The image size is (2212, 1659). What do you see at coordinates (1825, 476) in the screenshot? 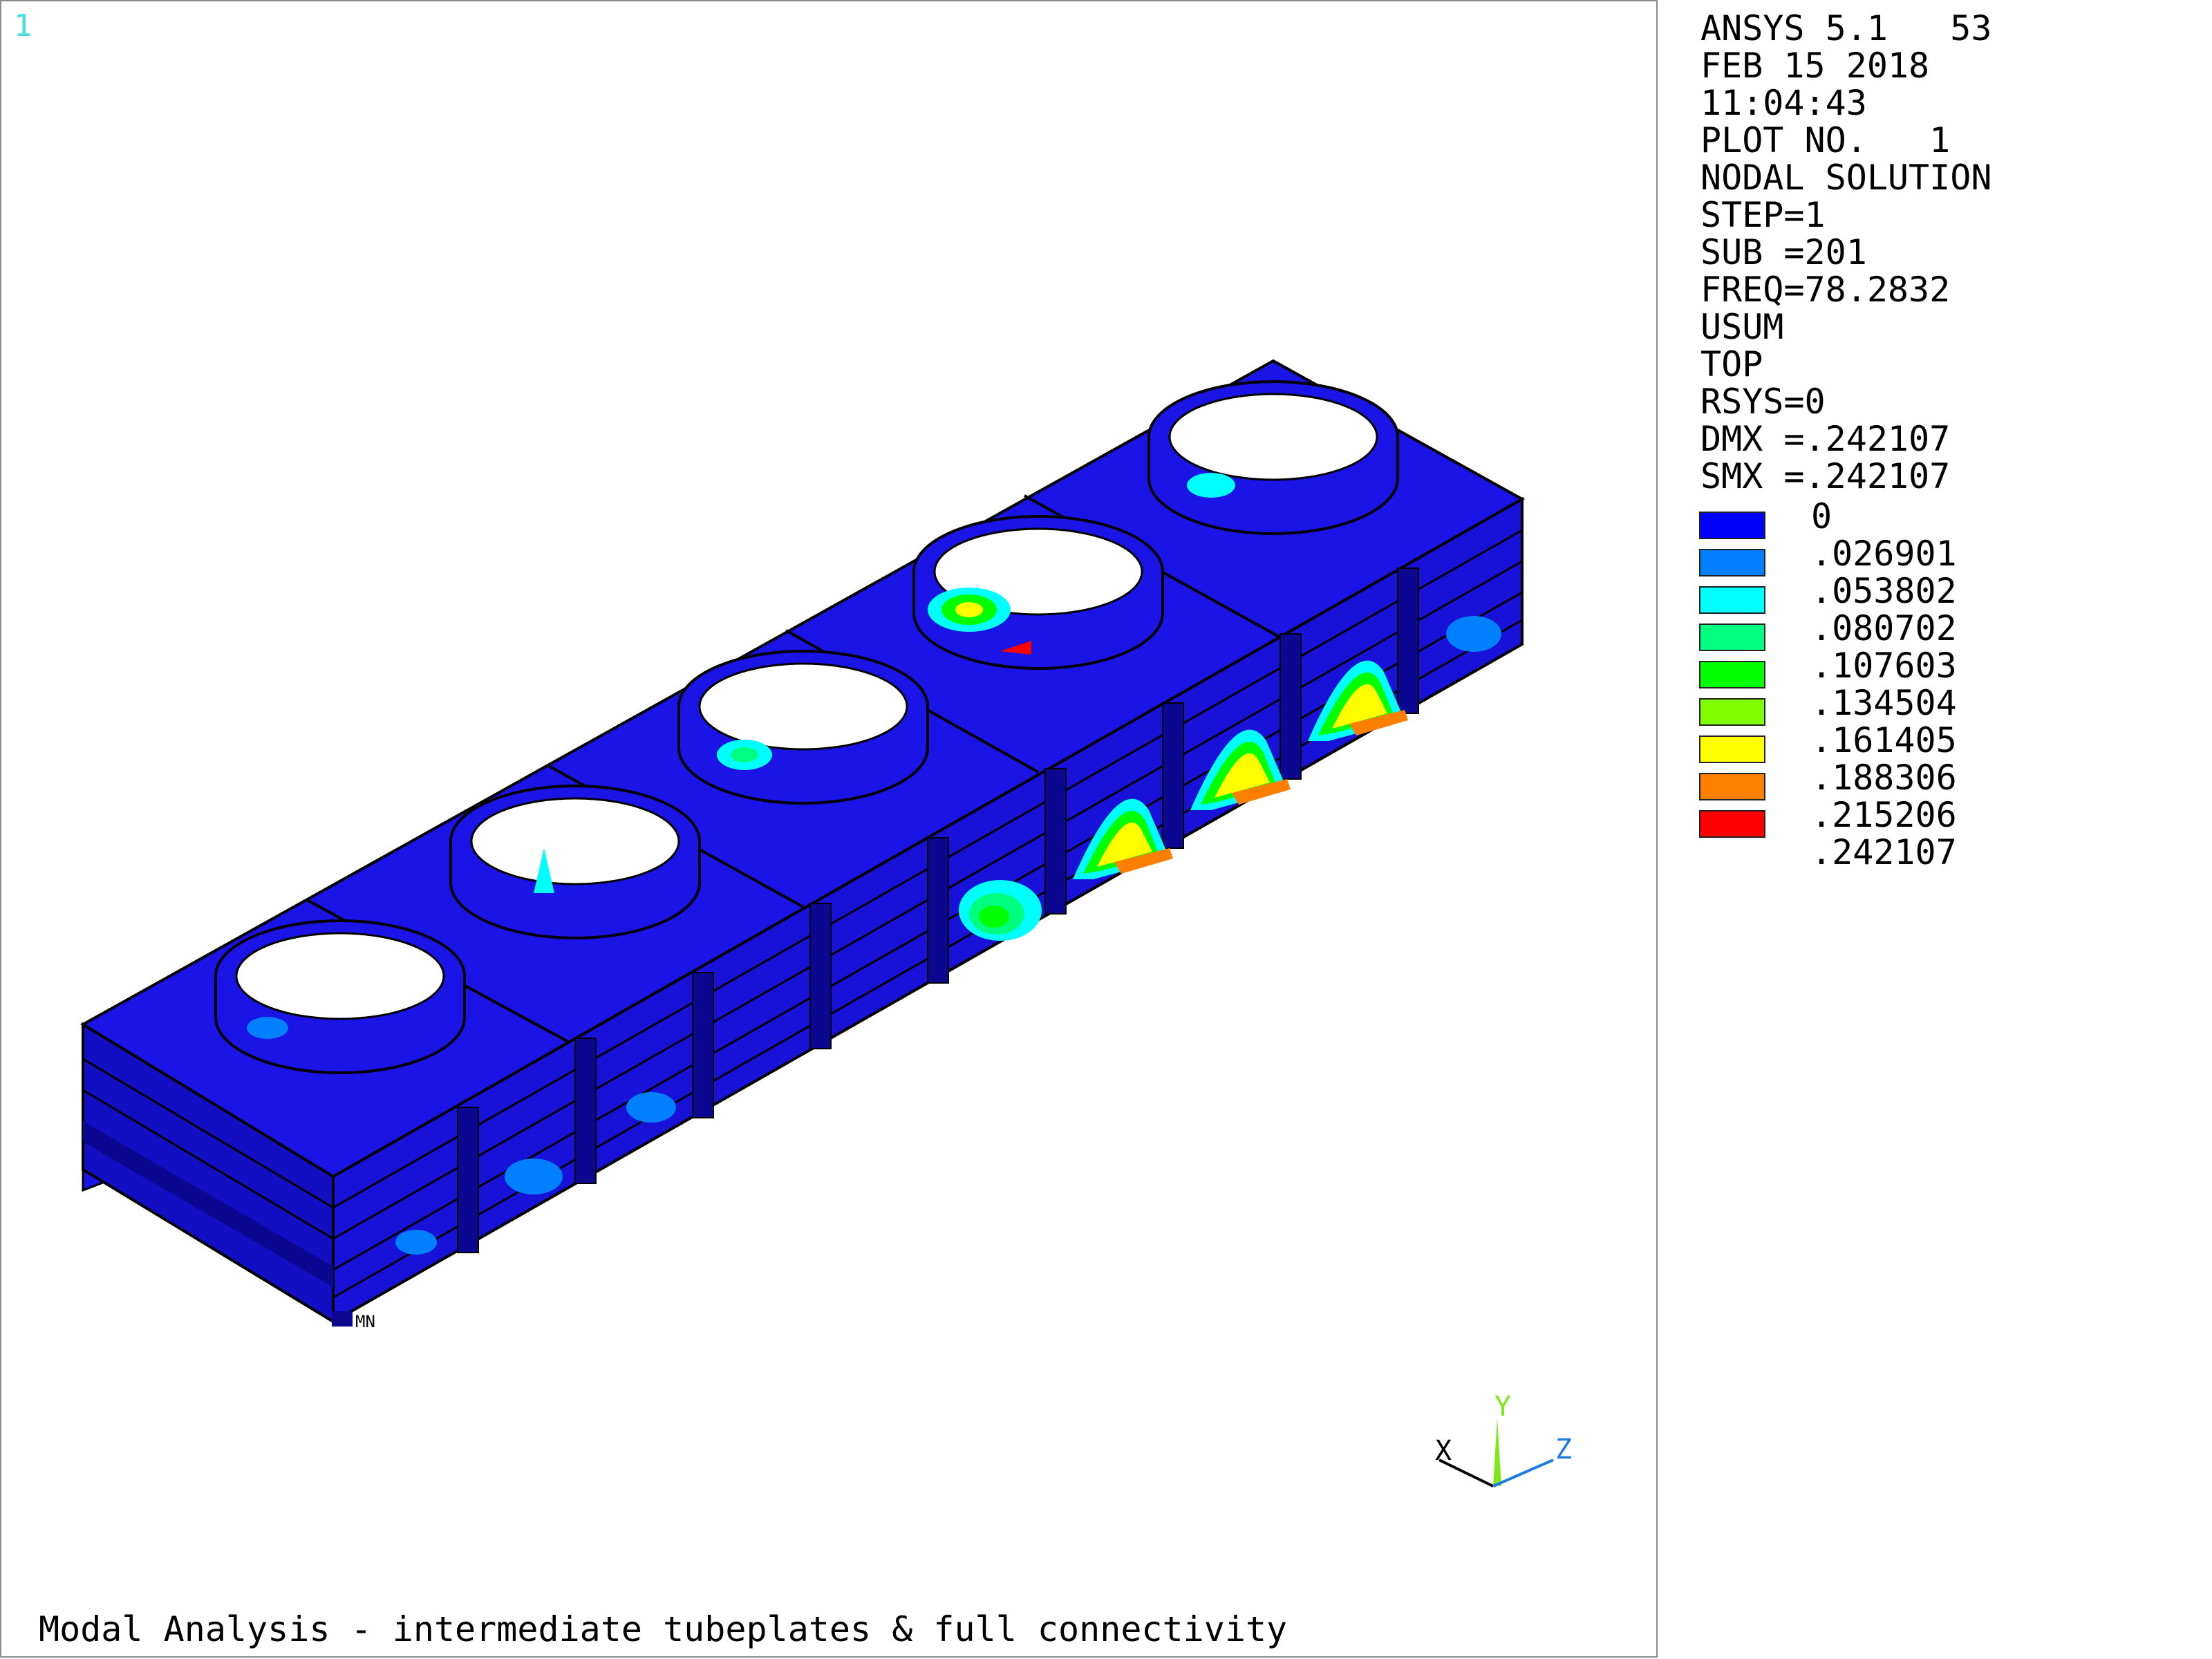
I see `status-line: SMX =.242107` at bounding box center [1825, 476].